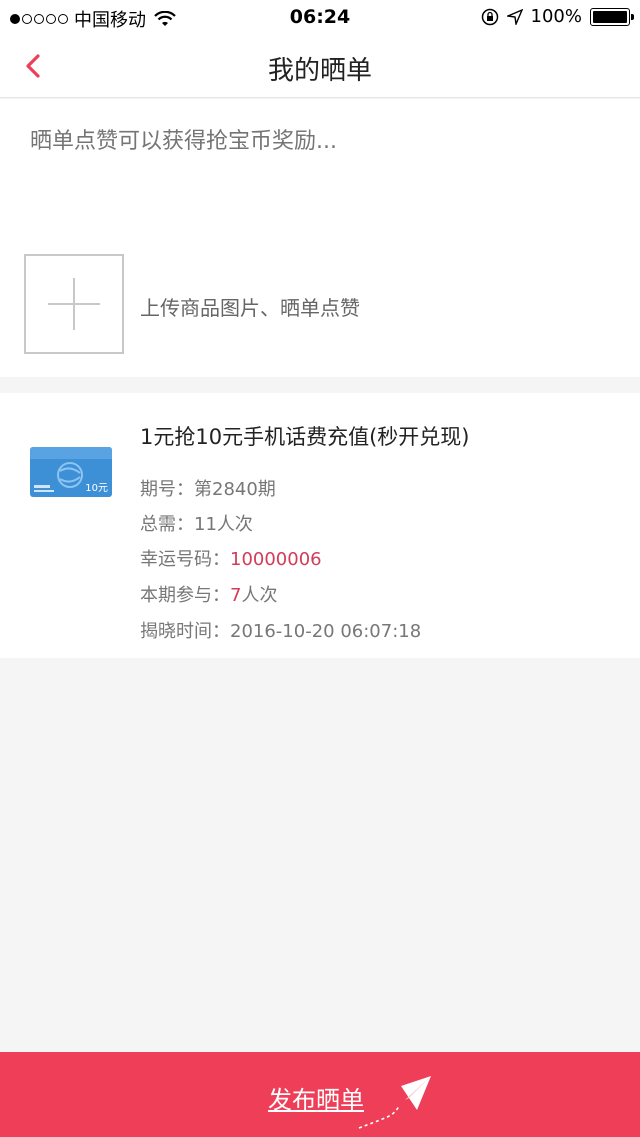  What do you see at coordinates (316, 1100) in the screenshot?
I see `publish-label: 发布晒单` at bounding box center [316, 1100].